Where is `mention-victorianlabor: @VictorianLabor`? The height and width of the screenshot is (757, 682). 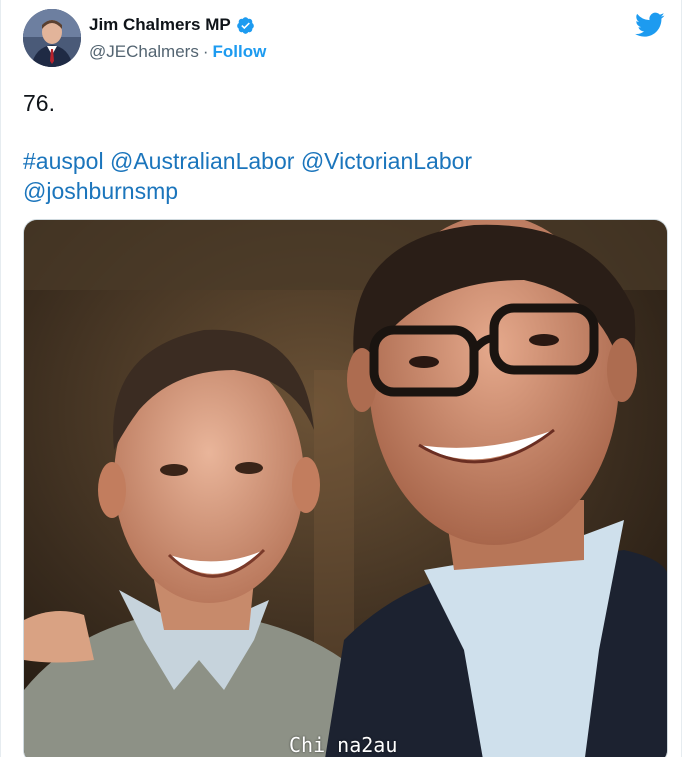
mention-victorianlabor: @VictorianLabor is located at coordinates (386, 161).